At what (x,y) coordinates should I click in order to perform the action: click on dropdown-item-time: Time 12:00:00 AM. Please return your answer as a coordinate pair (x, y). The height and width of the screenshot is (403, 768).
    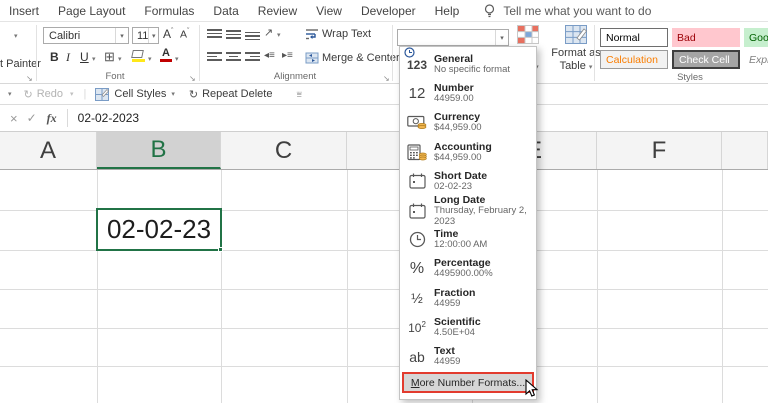
    Looking at the image, I should click on (468, 239).